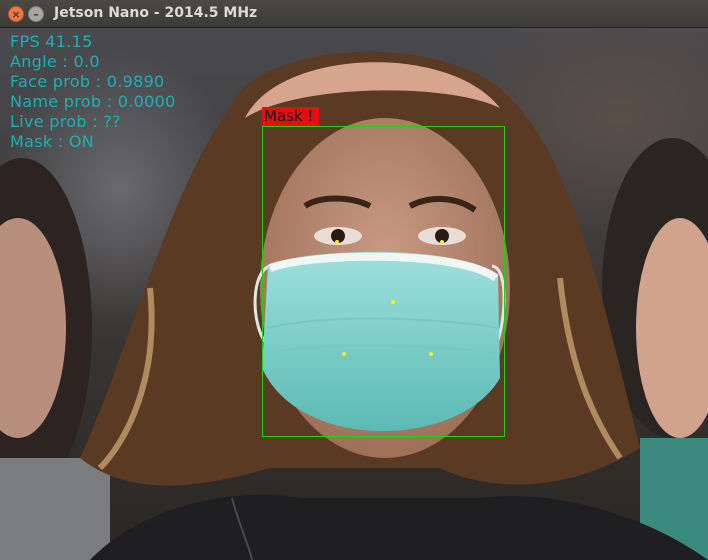  Describe the element at coordinates (87, 81) in the screenshot. I see `face-prob-readout: Face prob : 0.9890` at that location.